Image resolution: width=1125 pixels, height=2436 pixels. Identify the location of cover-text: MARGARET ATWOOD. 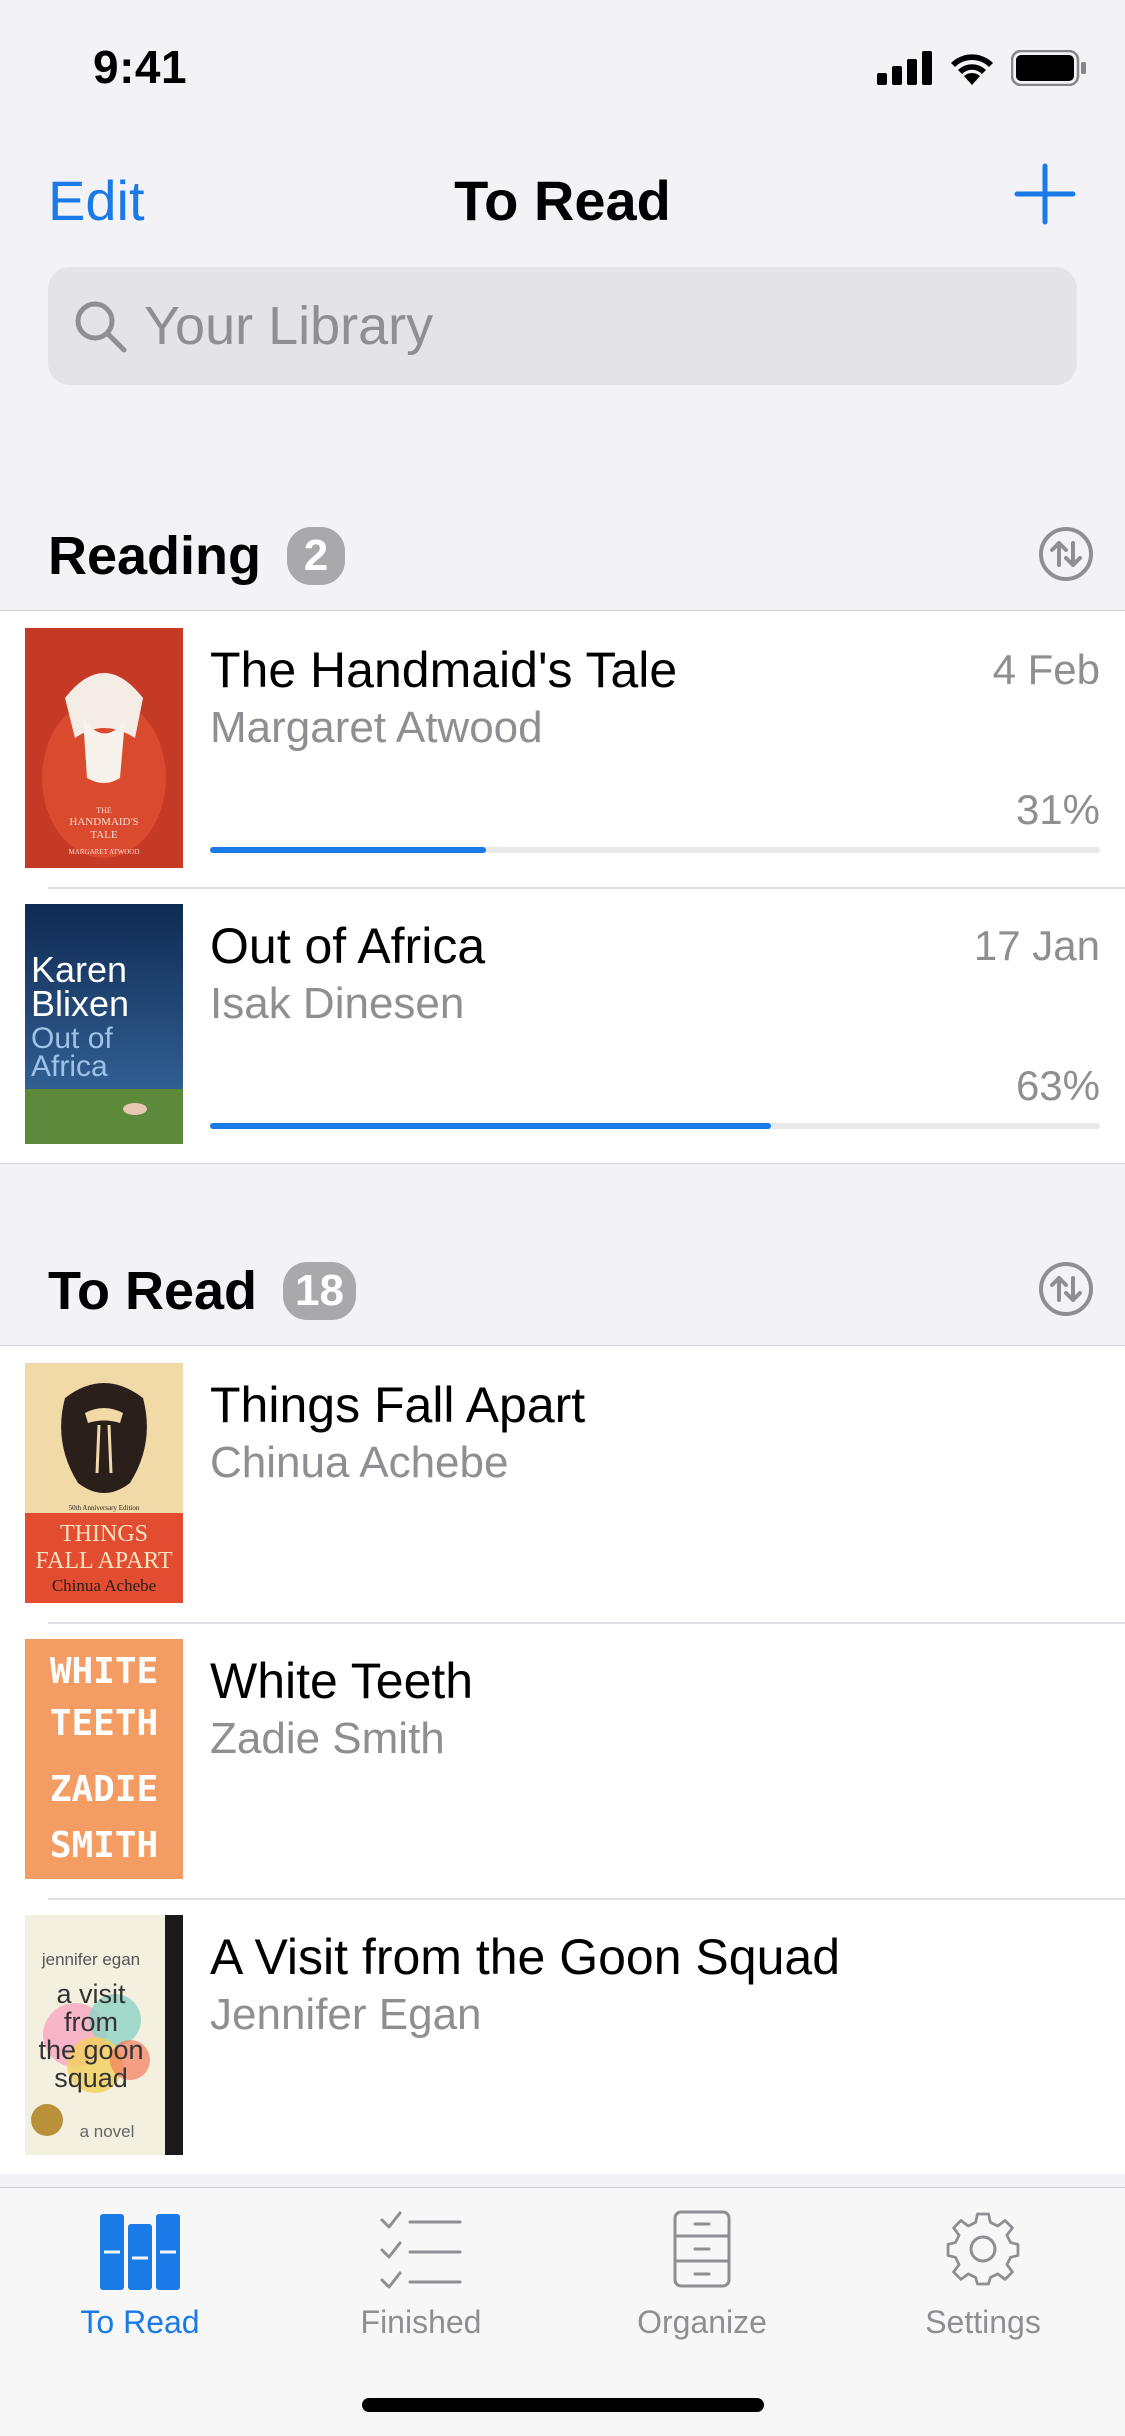
(104, 852).